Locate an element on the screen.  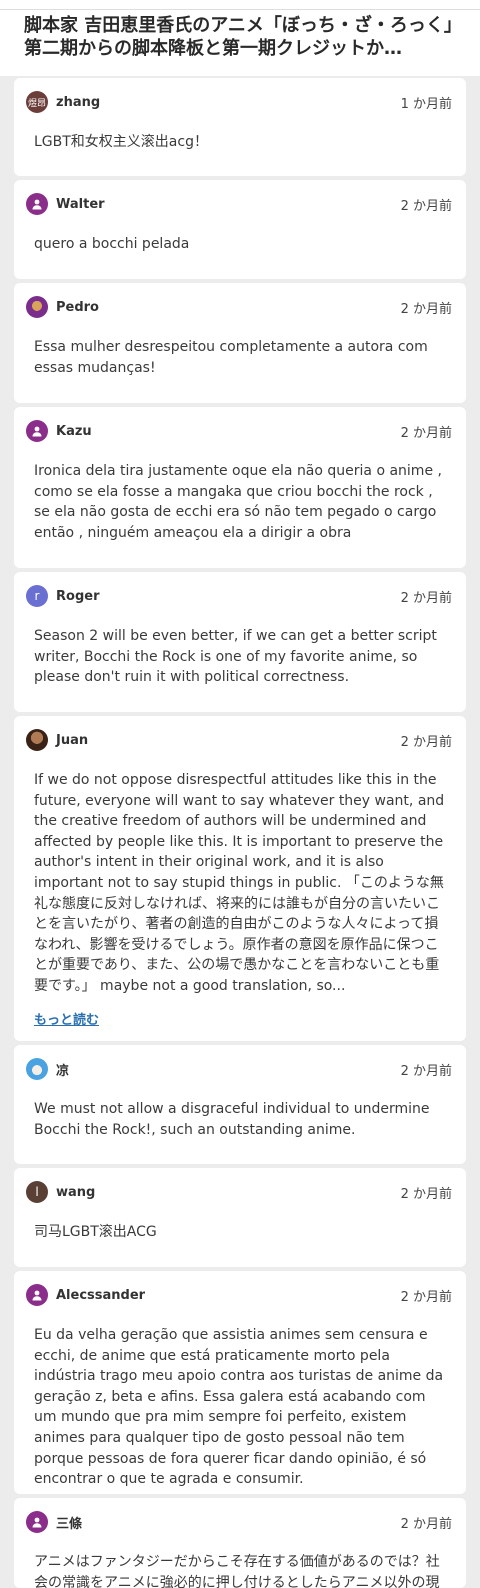
comment-author: Alecssander is located at coordinates (85, 1295).